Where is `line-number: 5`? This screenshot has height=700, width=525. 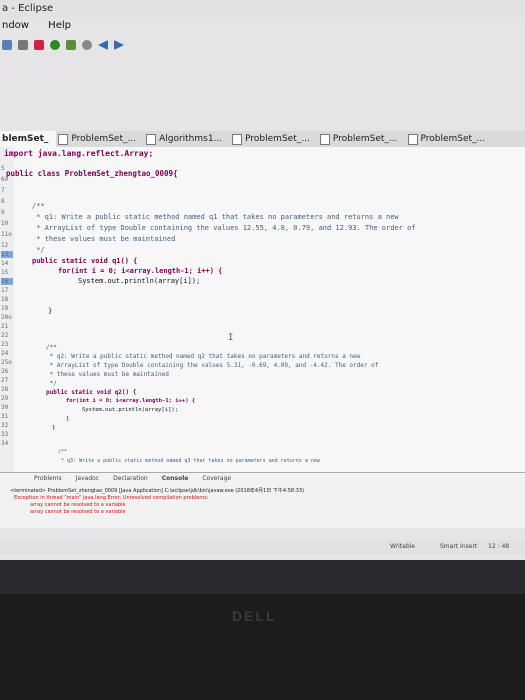 line-number: 5 is located at coordinates (3, 168).